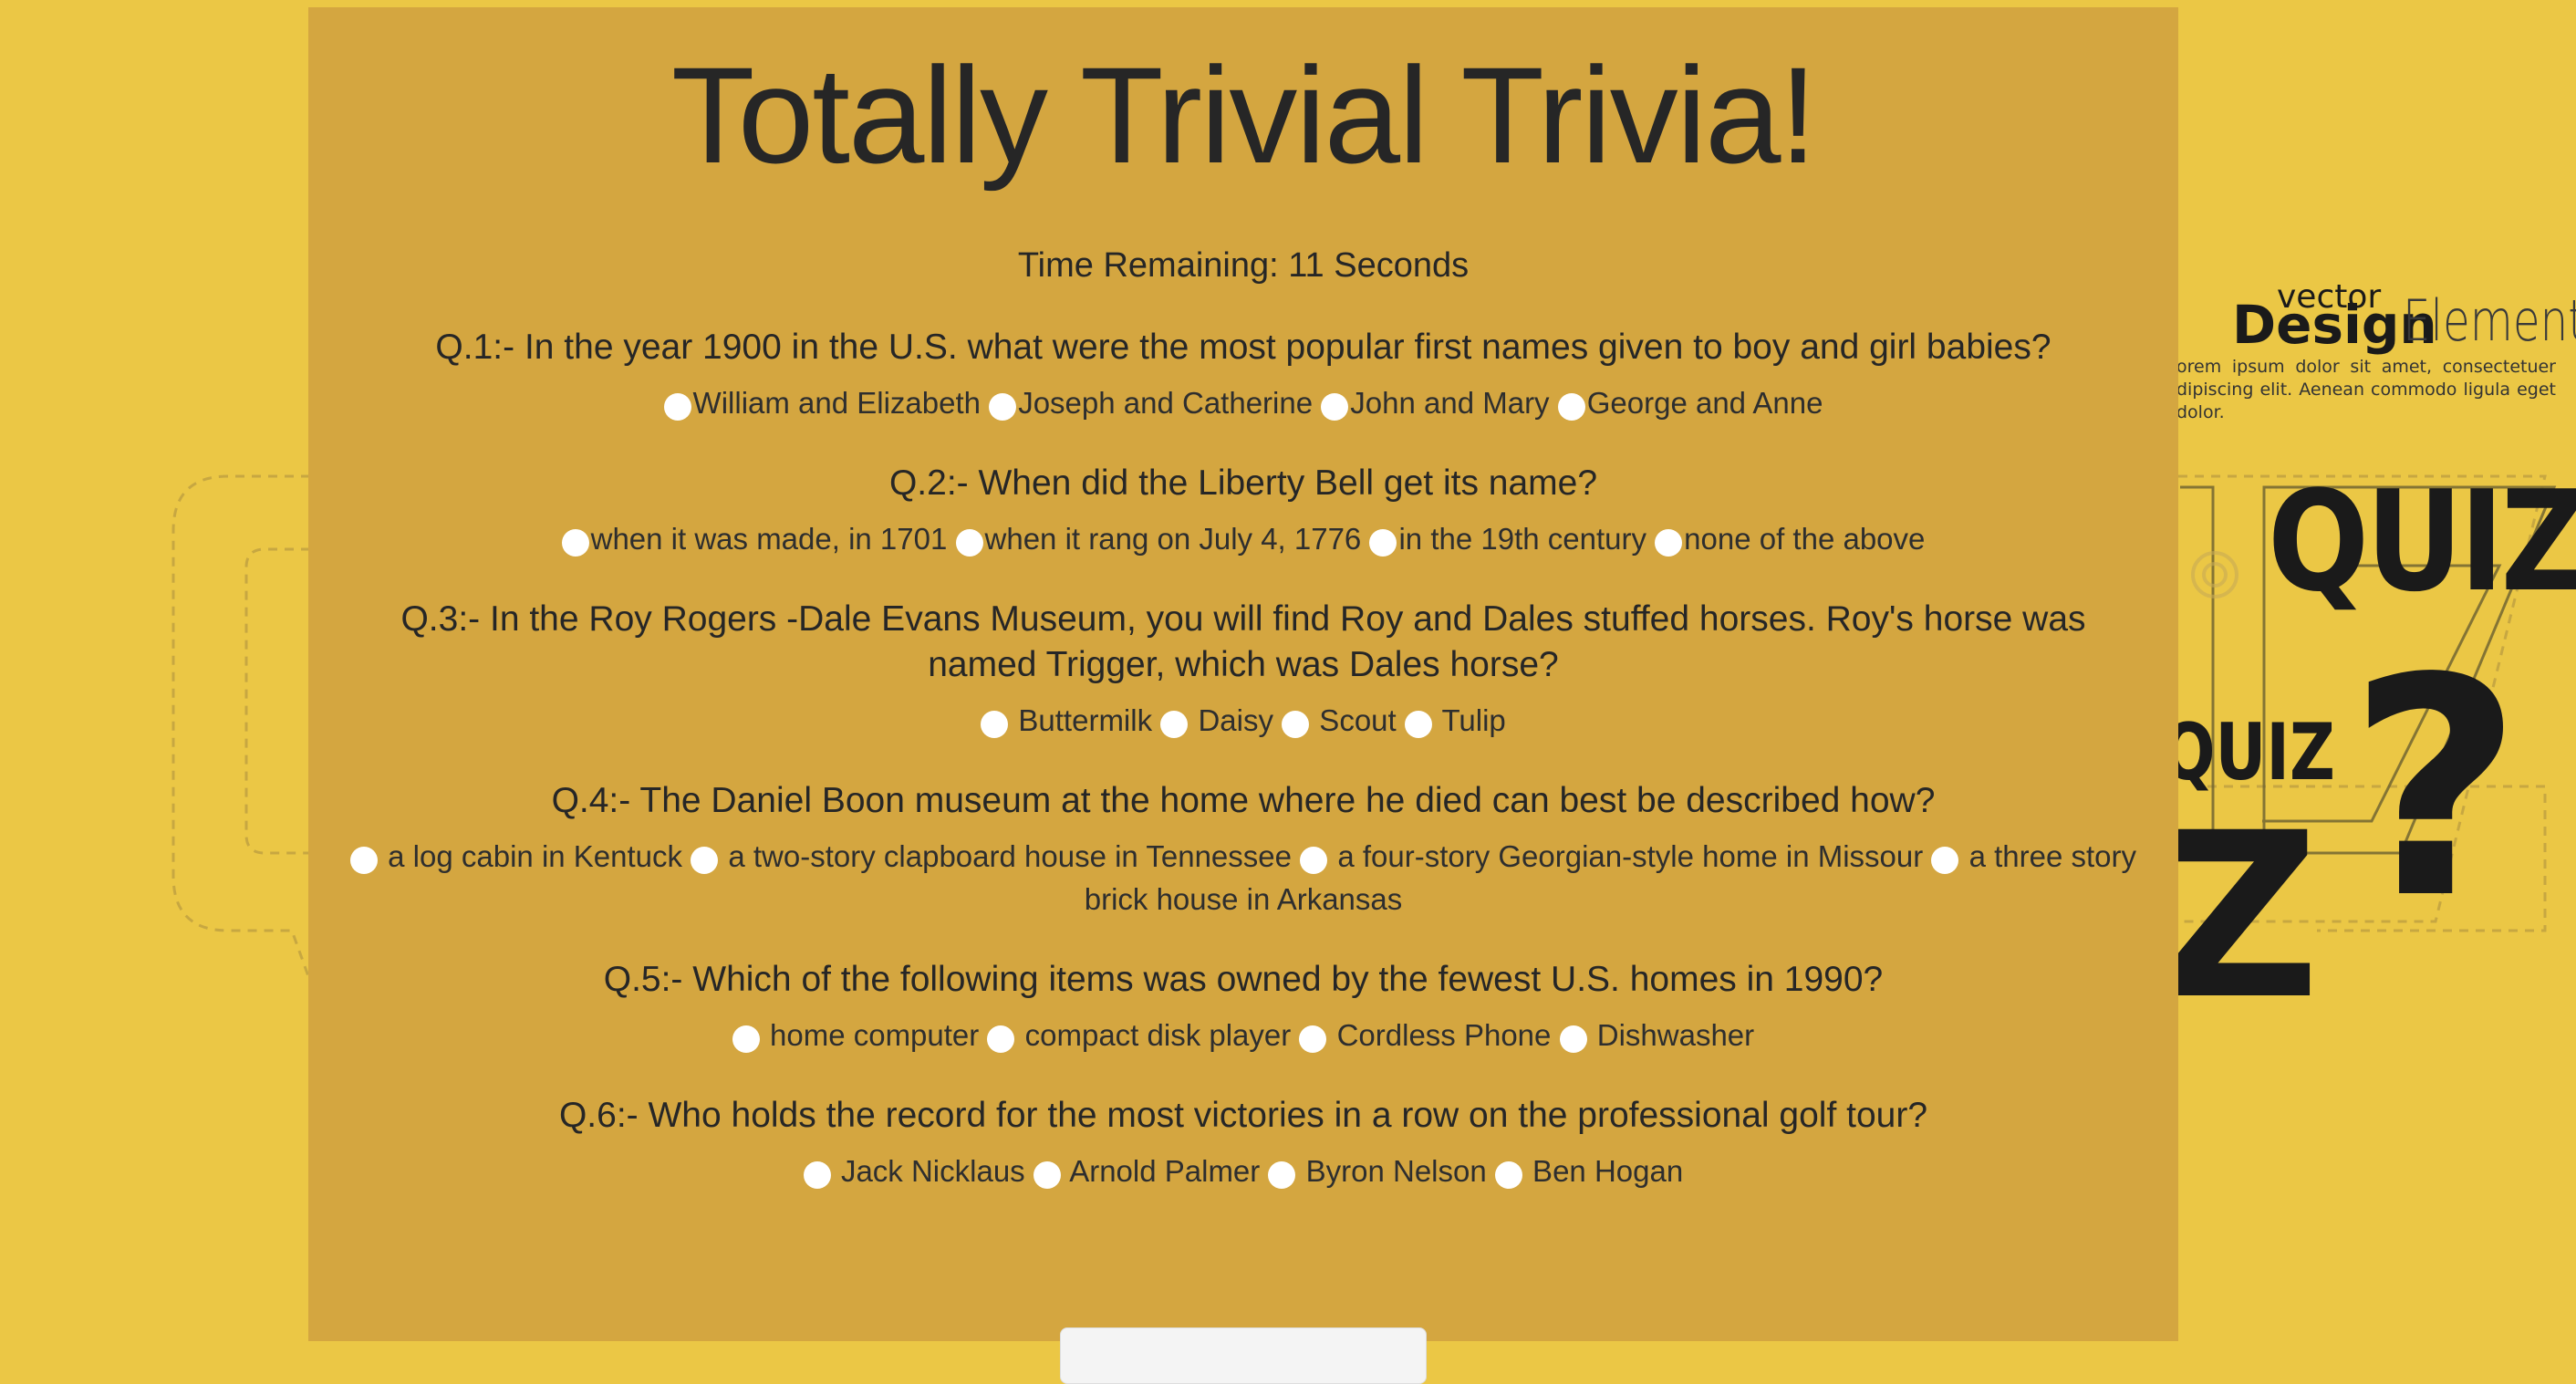  What do you see at coordinates (1161, 1171) in the screenshot?
I see `option-label: Arnold Palmer` at bounding box center [1161, 1171].